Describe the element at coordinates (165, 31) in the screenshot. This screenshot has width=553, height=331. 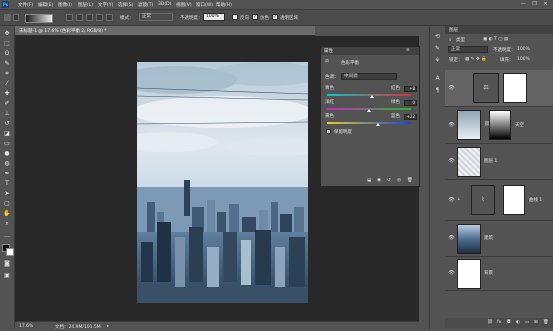
I see `document-tab: 未标题-1 @ 17.6% (色彩平衡 2, RGB/8) *` at that location.